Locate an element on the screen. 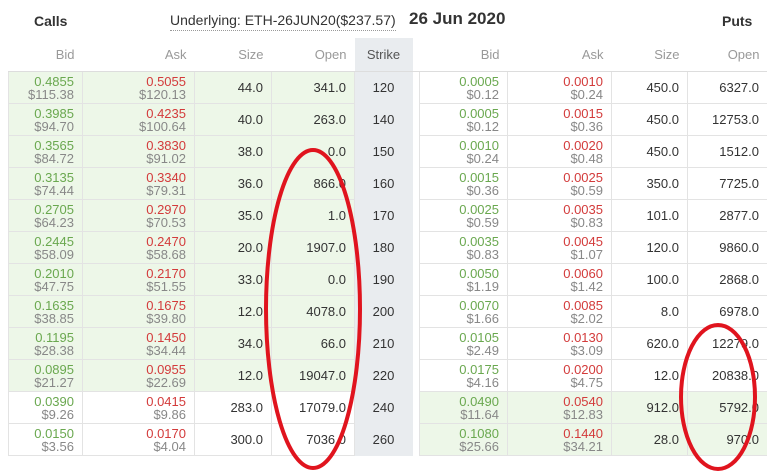 This screenshot has height=475, width=767. put-ask-cell: 0.0025 $0.59 is located at coordinates (559, 183).